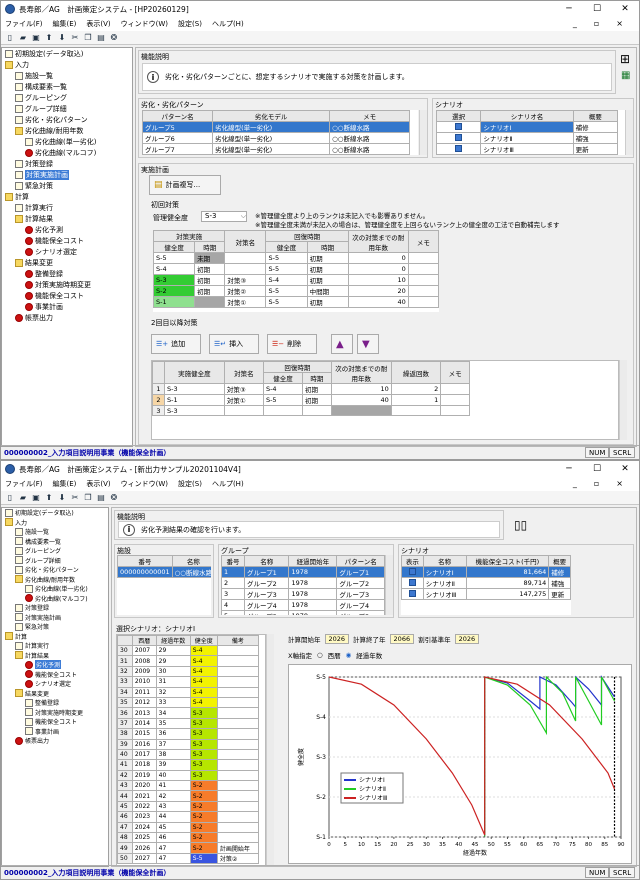 The height and width of the screenshot is (880, 640). I want to click on tree-node: 対策実施計画, so click(67, 174).